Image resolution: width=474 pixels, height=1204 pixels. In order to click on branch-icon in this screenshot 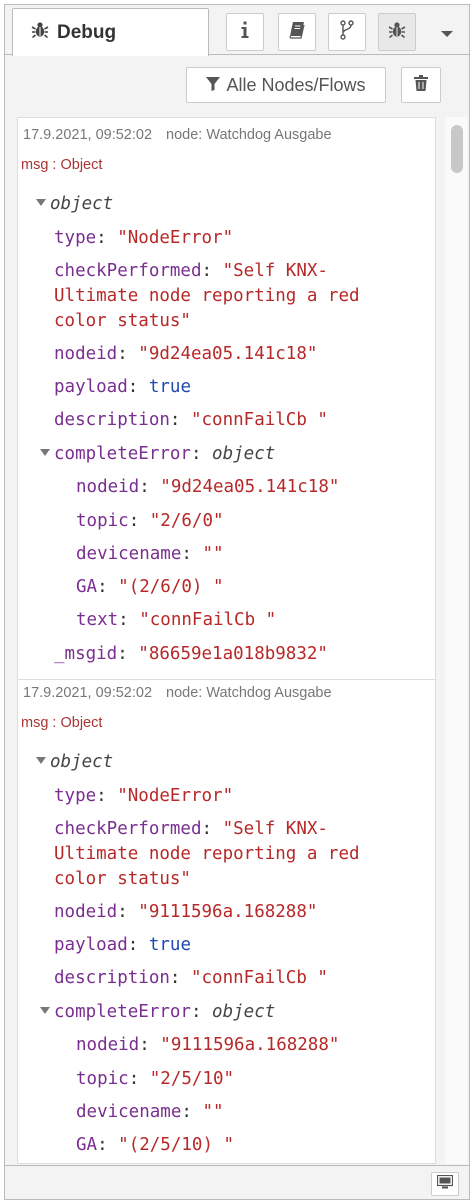, I will do `click(347, 32)`.